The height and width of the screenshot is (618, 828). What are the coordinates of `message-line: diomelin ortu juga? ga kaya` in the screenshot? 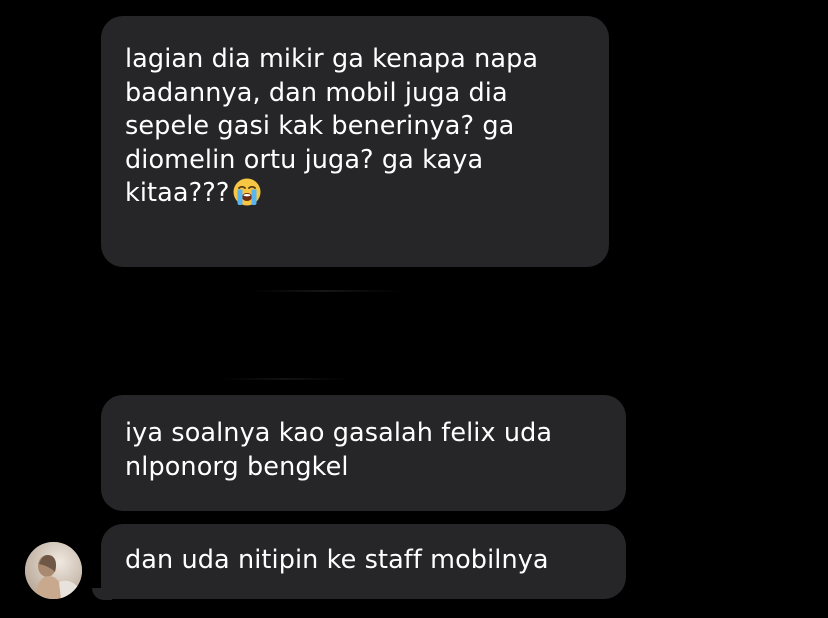 It's located at (304, 159).